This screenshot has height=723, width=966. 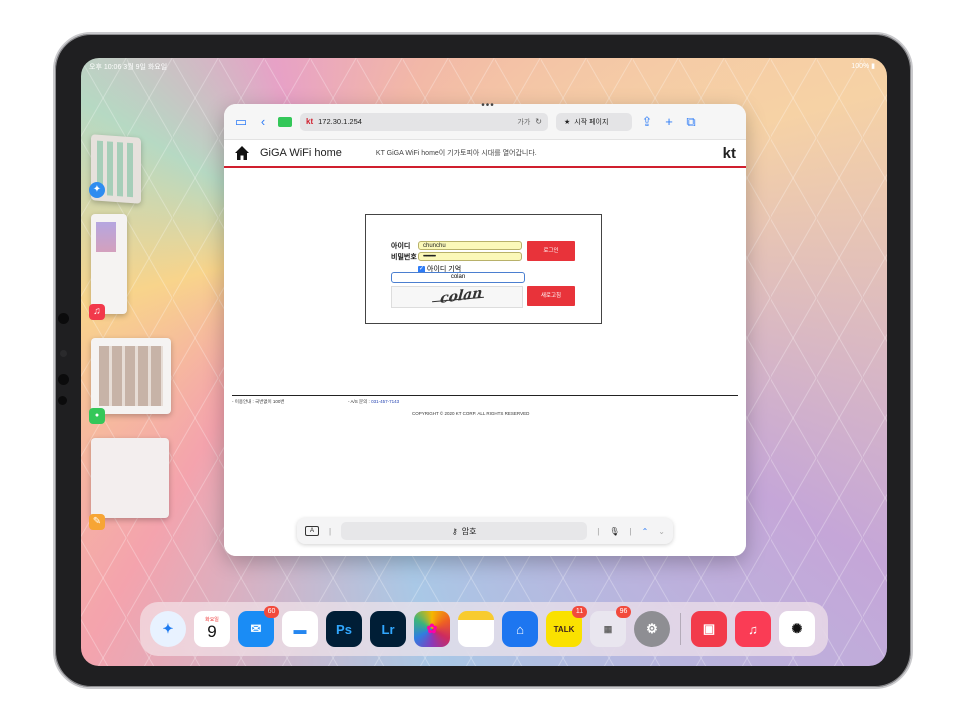 I want to click on mail-app-icon: ✉ 60, so click(x=258, y=626).